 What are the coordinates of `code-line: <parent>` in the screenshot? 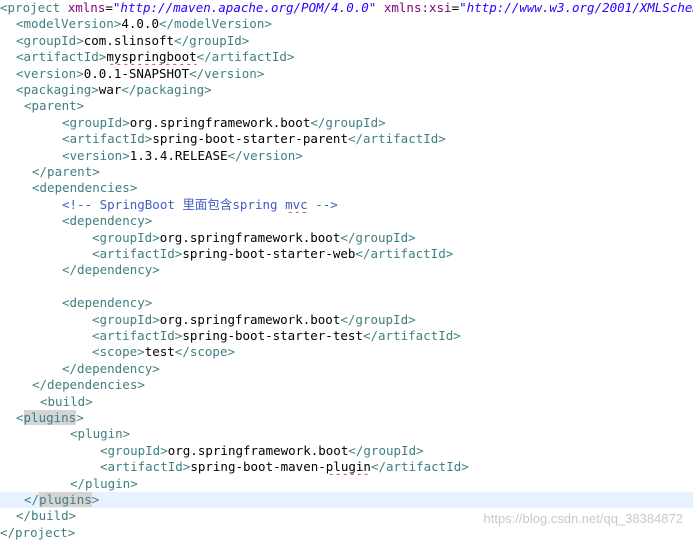 It's located at (346, 106).